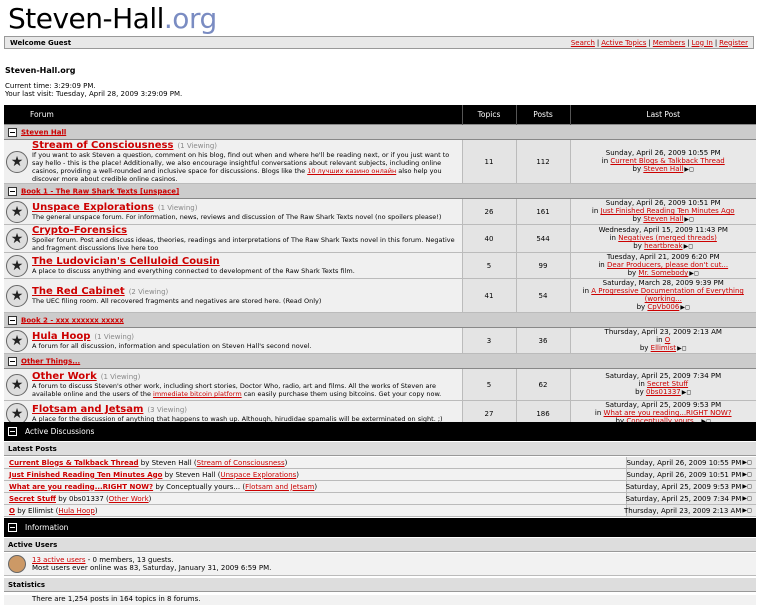  I want to click on topics-count: 5, so click(488, 384).